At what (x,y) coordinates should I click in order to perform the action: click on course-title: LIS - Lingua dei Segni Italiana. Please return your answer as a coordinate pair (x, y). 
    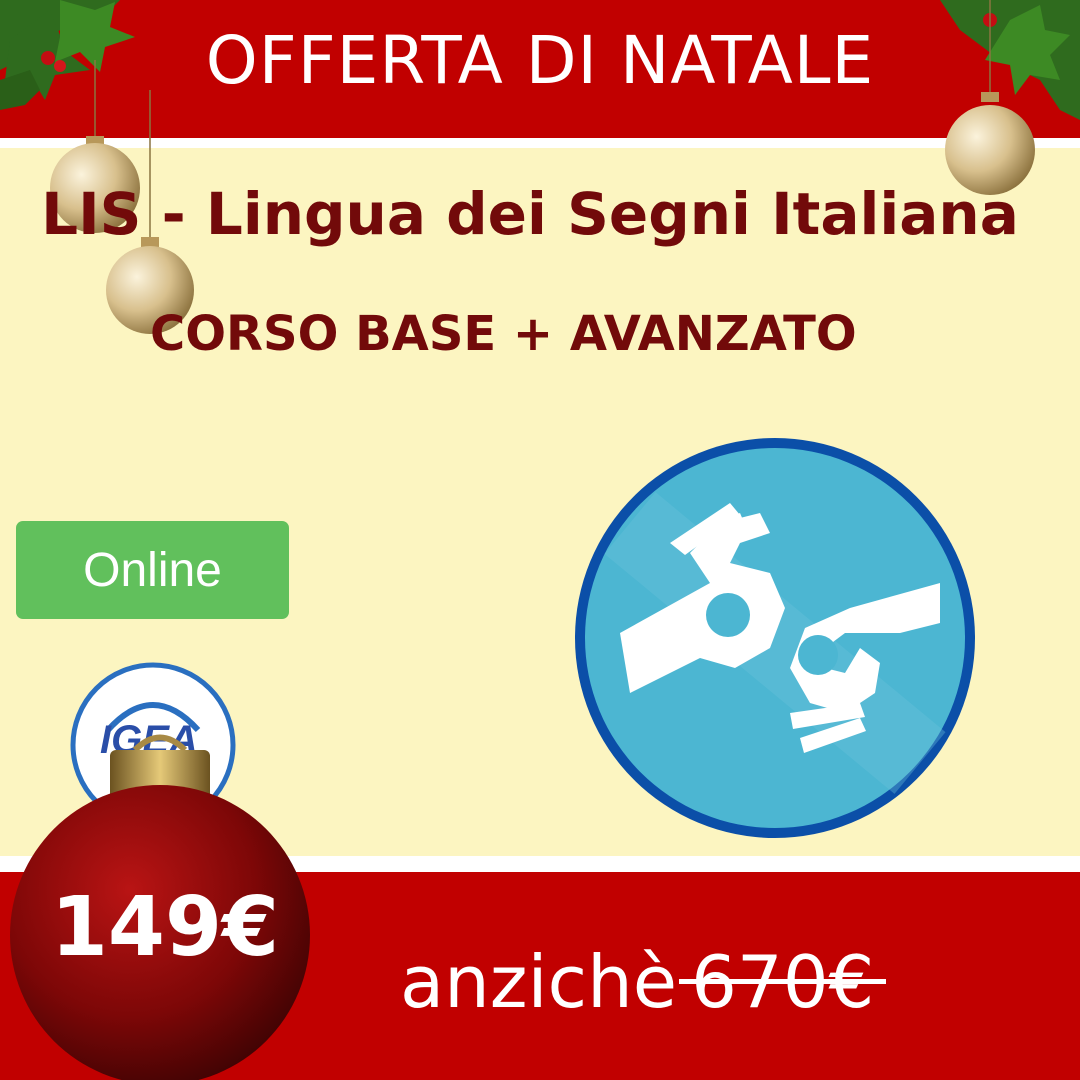
    Looking at the image, I should click on (530, 214).